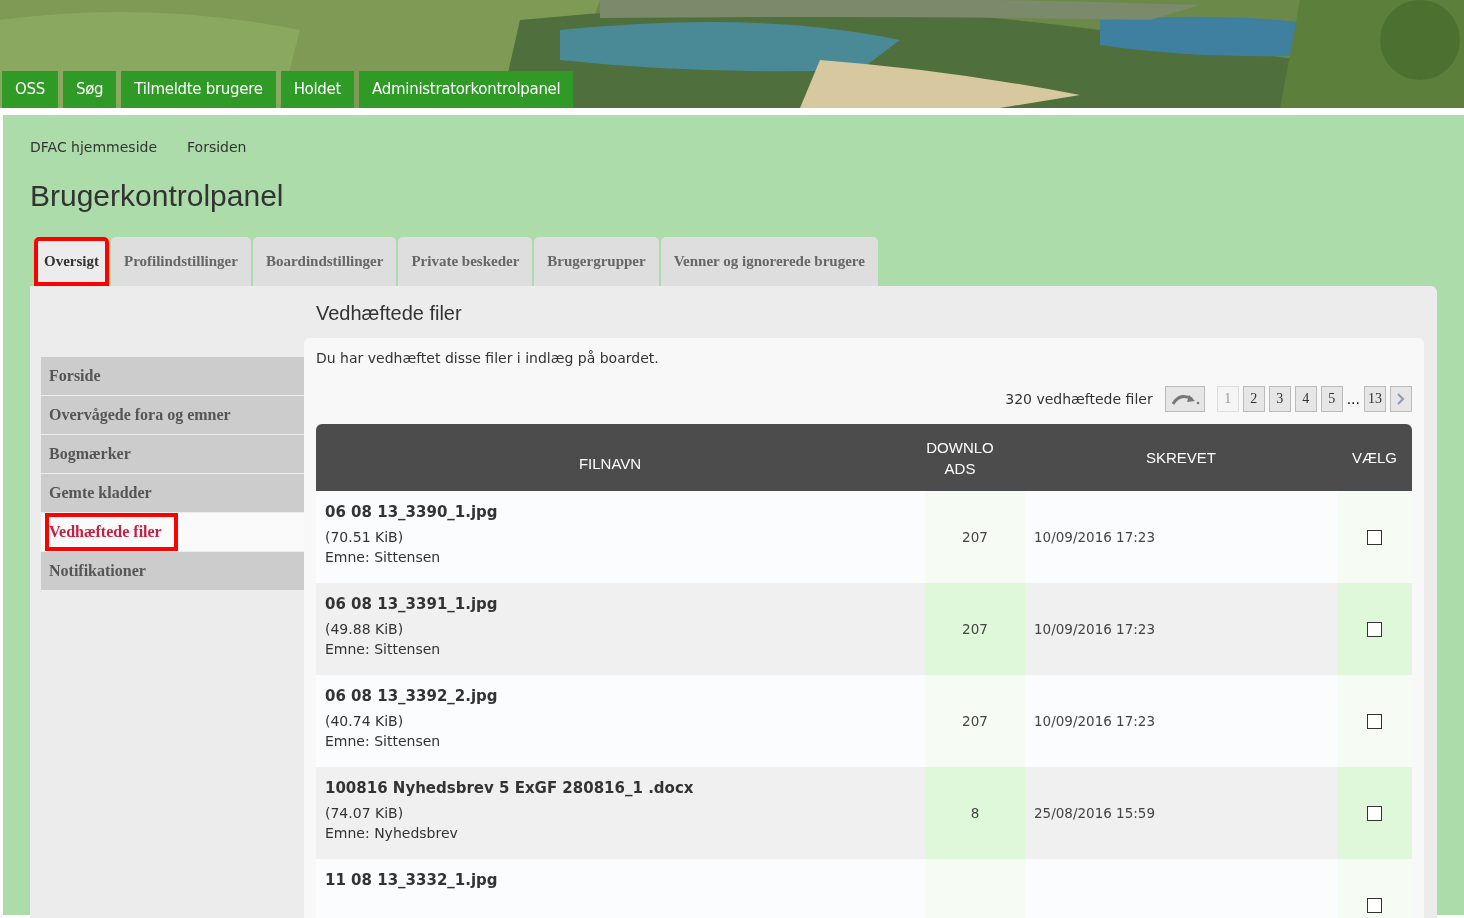 Image resolution: width=1464 pixels, height=918 pixels. What do you see at coordinates (365, 537) in the screenshot?
I see `file-size: (70.51 KiB)` at bounding box center [365, 537].